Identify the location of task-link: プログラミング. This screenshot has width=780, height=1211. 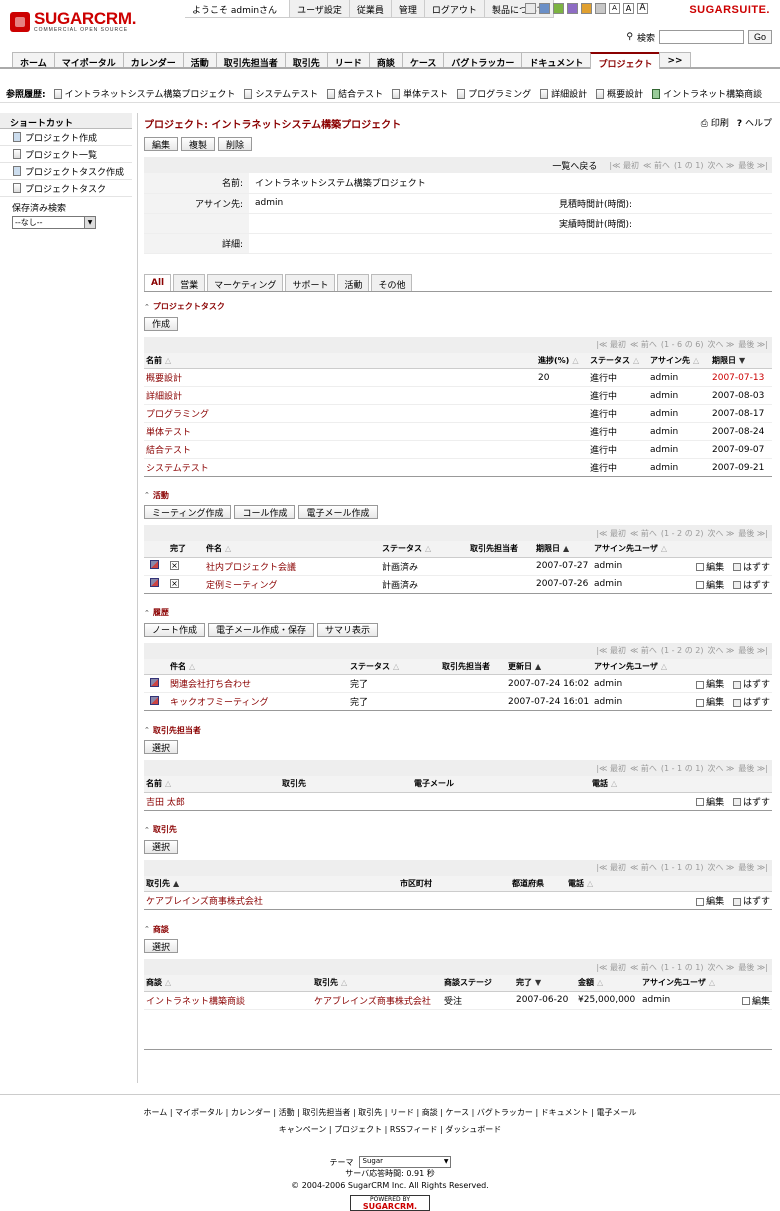
(177, 415).